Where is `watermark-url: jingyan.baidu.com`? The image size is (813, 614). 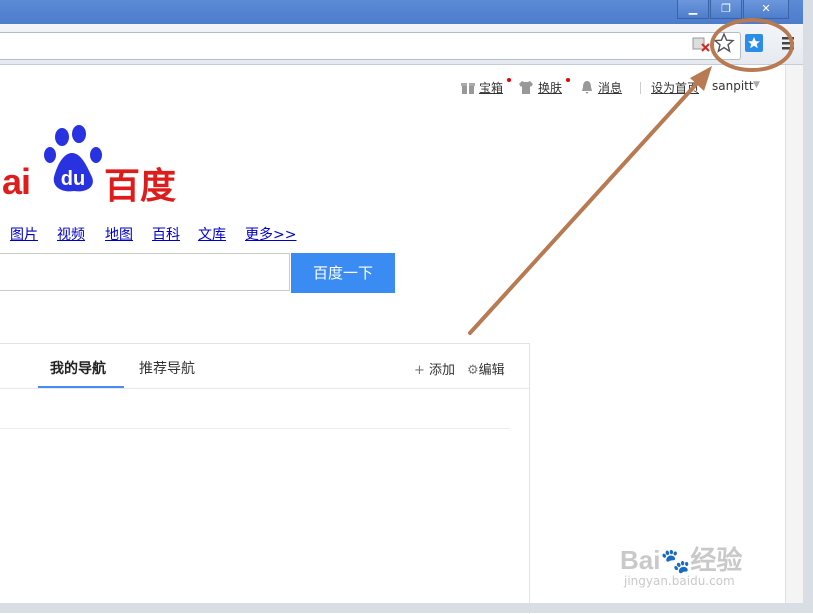 watermark-url: jingyan.baidu.com is located at coordinates (679, 581).